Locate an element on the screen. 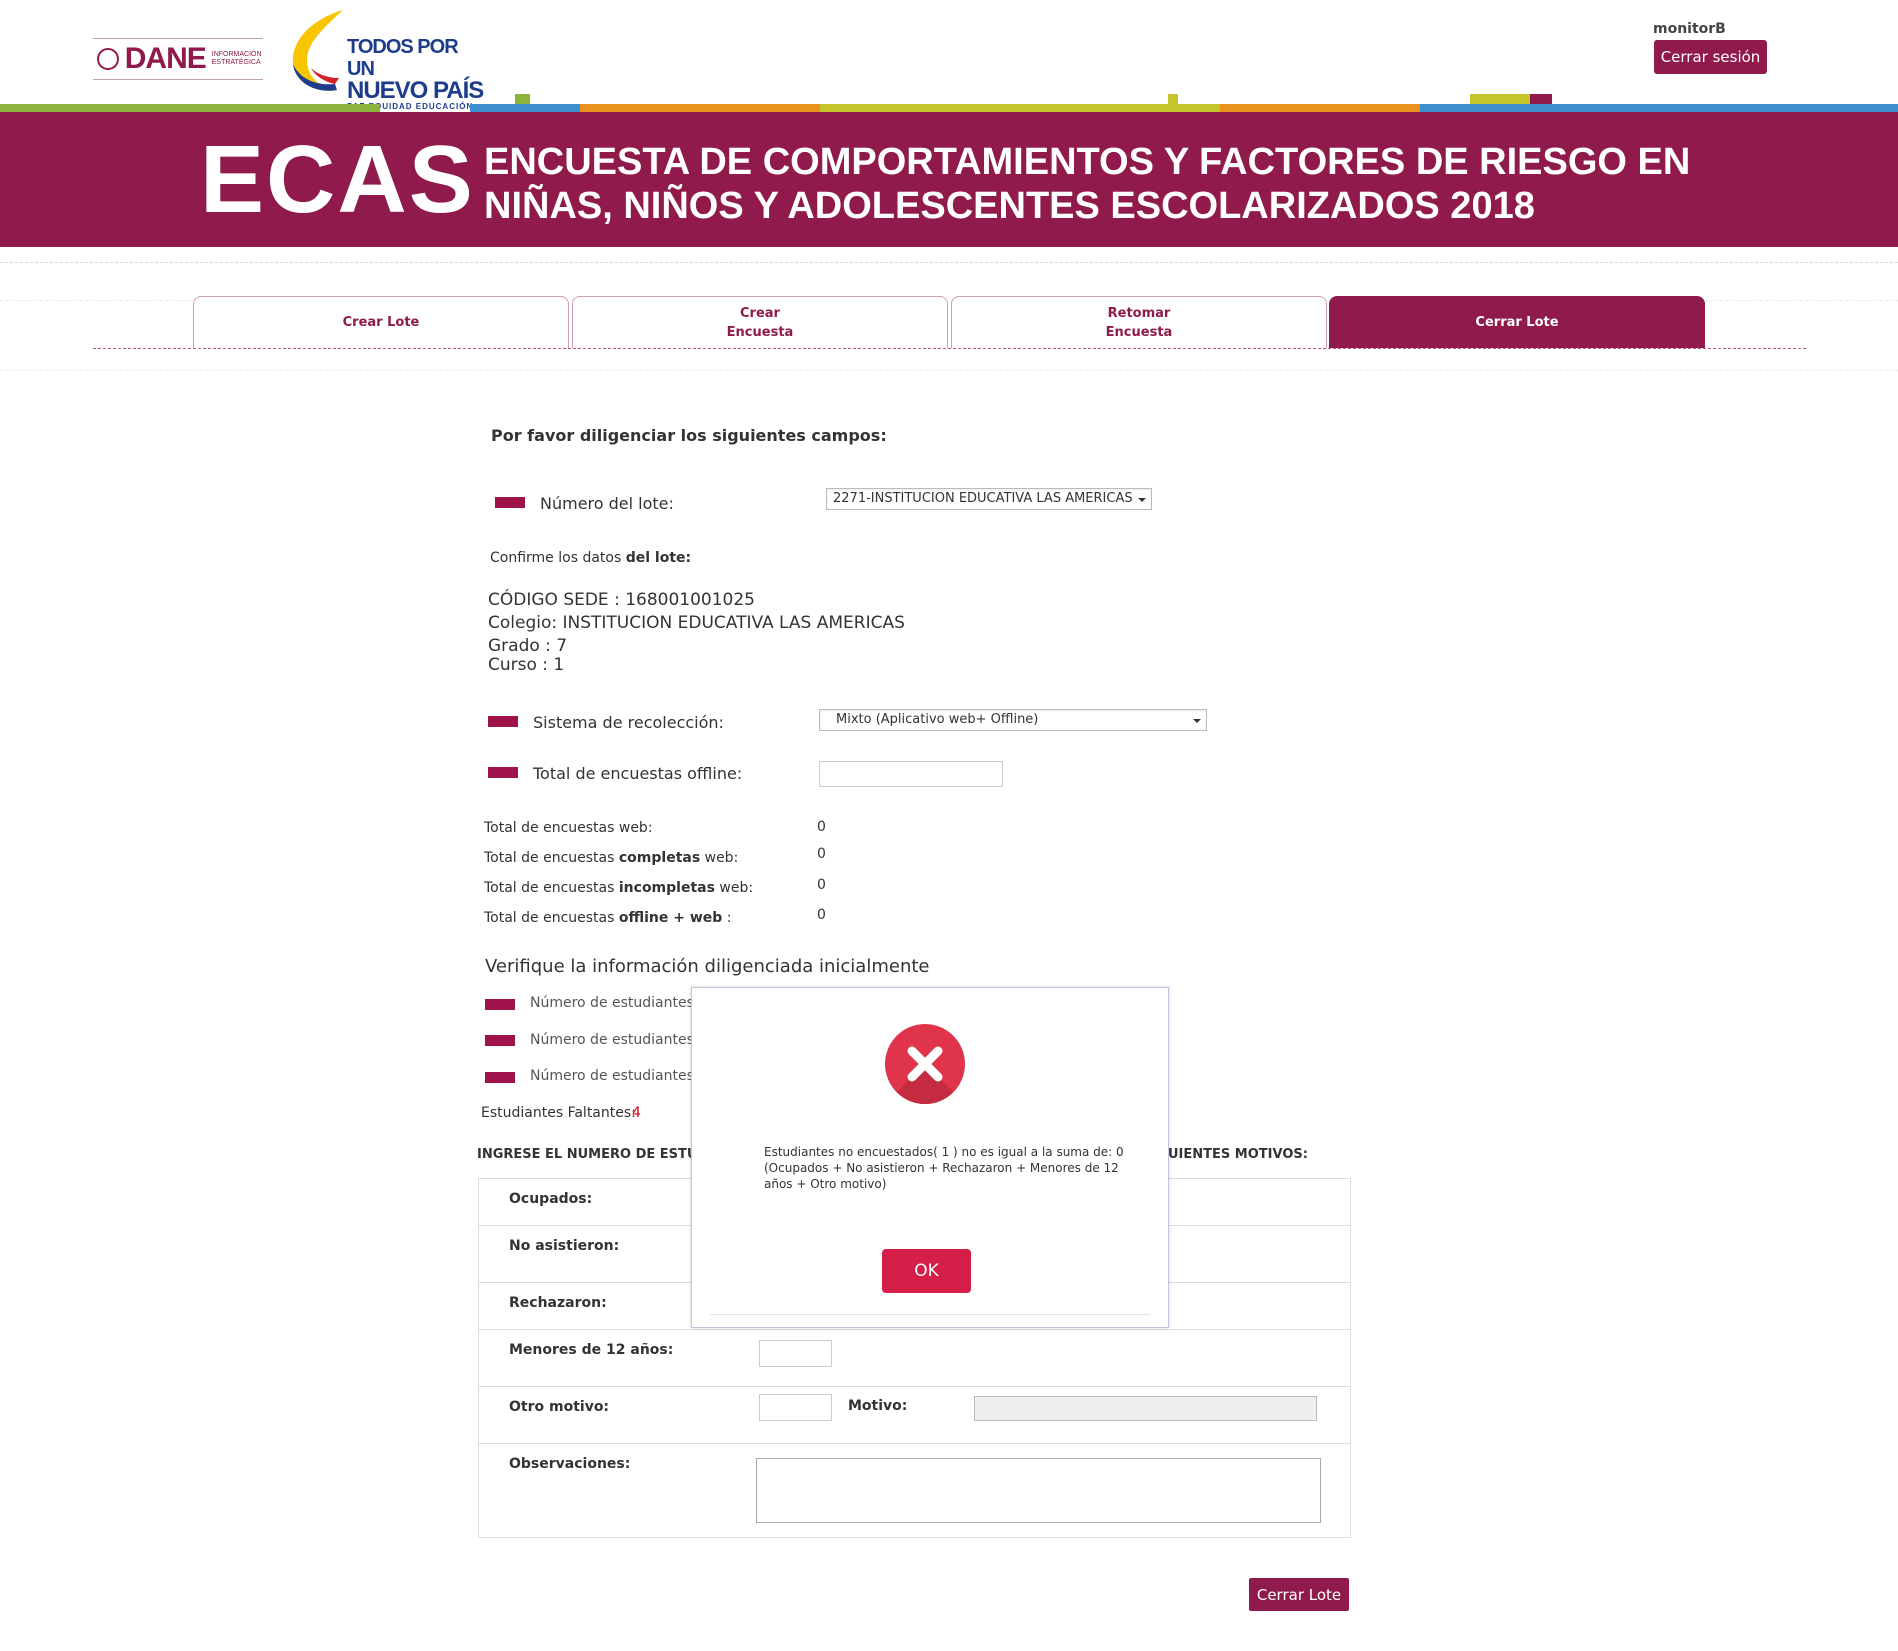  faltantes-value: 4 is located at coordinates (636, 1113).